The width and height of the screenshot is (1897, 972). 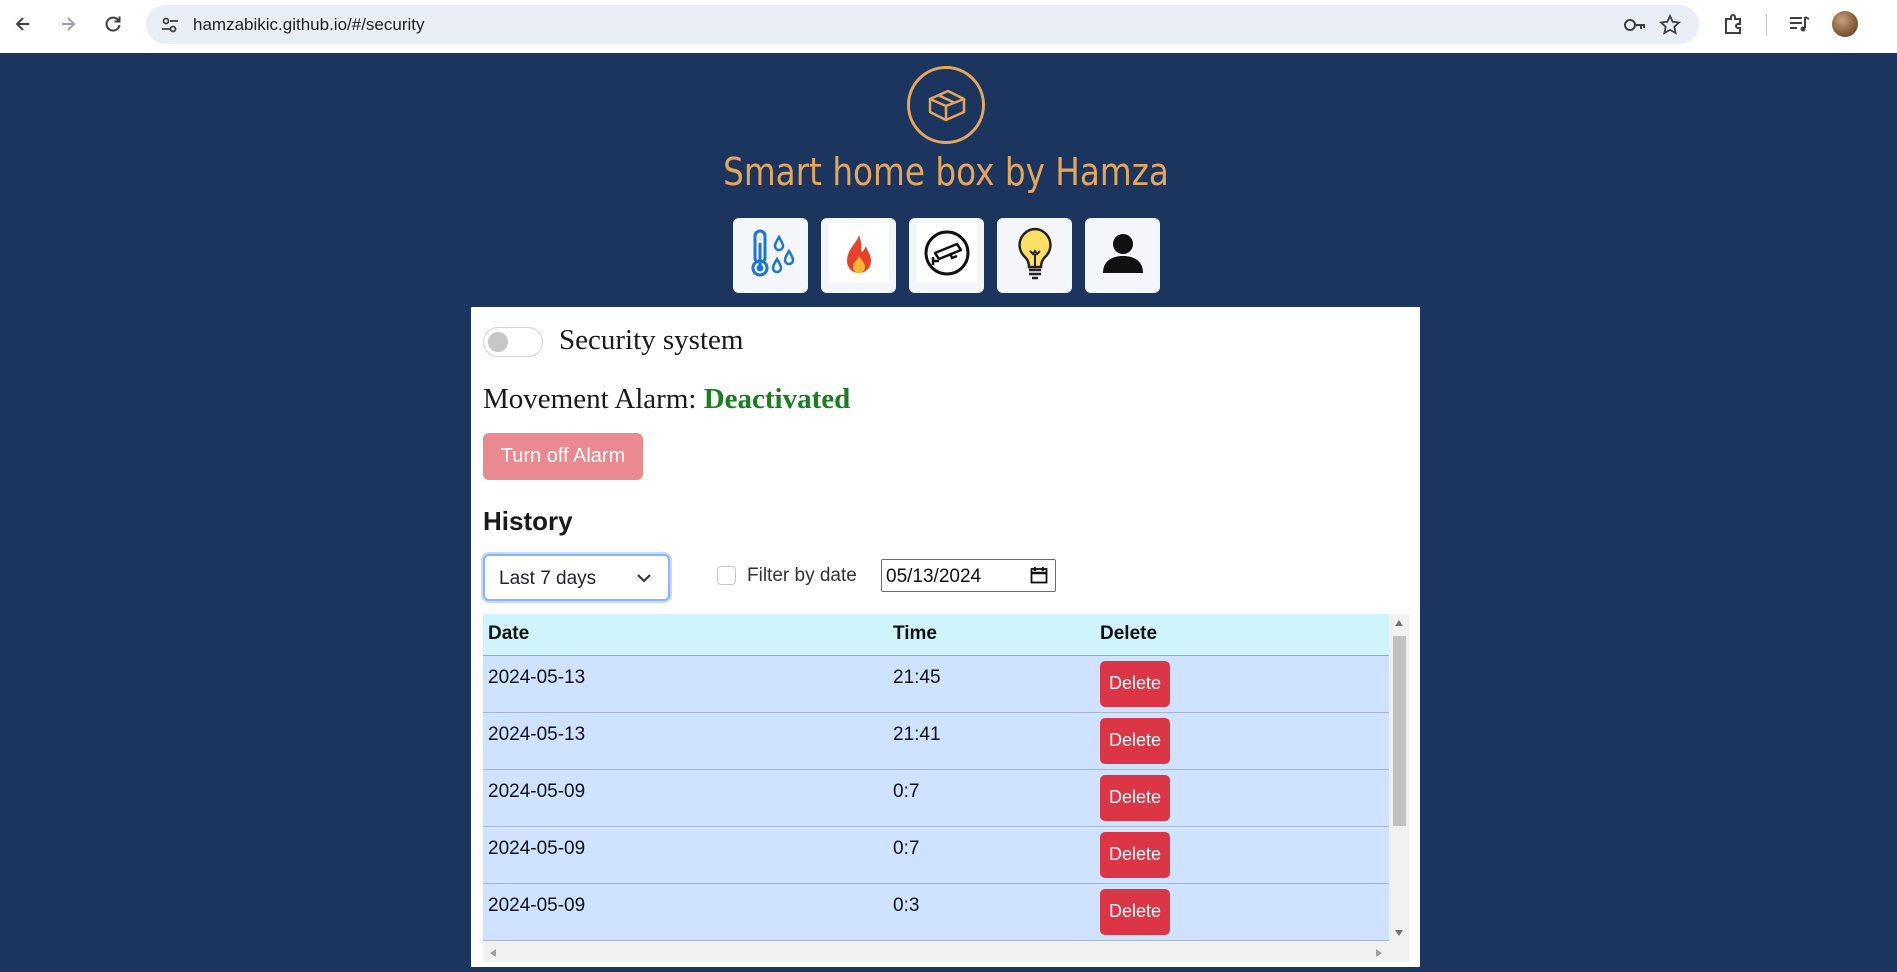 What do you see at coordinates (1399, 933) in the screenshot?
I see `scroll-down-icon` at bounding box center [1399, 933].